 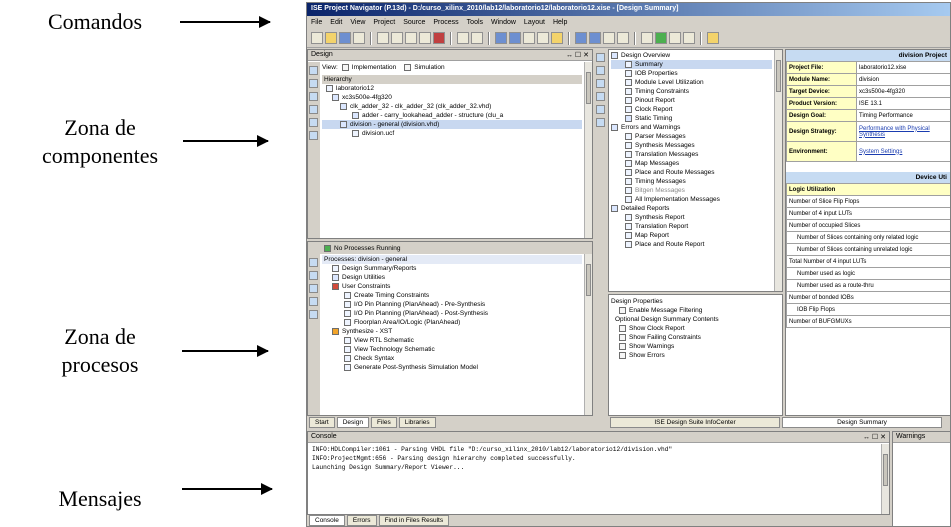 I want to click on design-strategy-link: Performance with Physical Synthesis, so click(x=903, y=131).